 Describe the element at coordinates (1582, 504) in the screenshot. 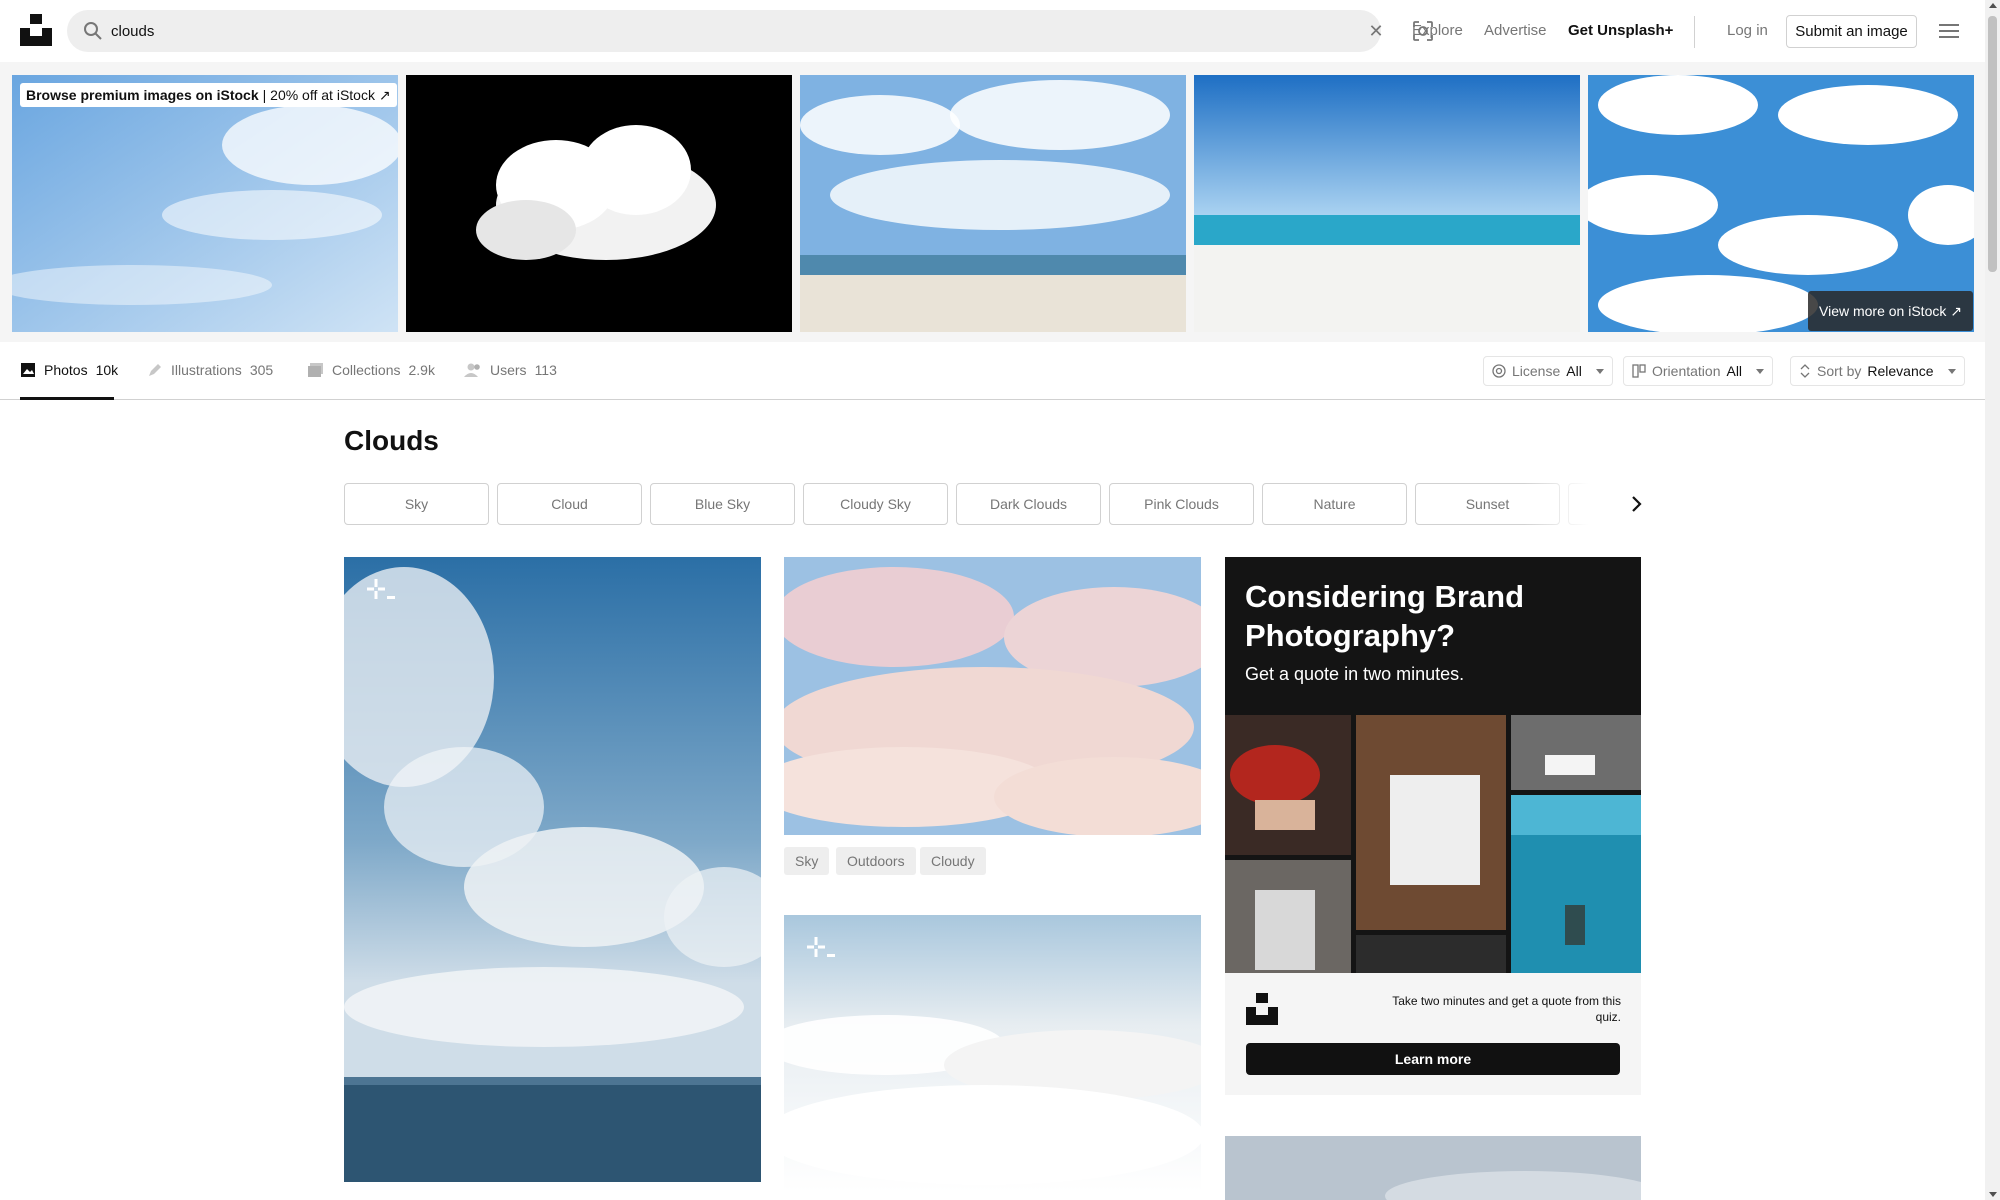

I see `chips-fade` at that location.